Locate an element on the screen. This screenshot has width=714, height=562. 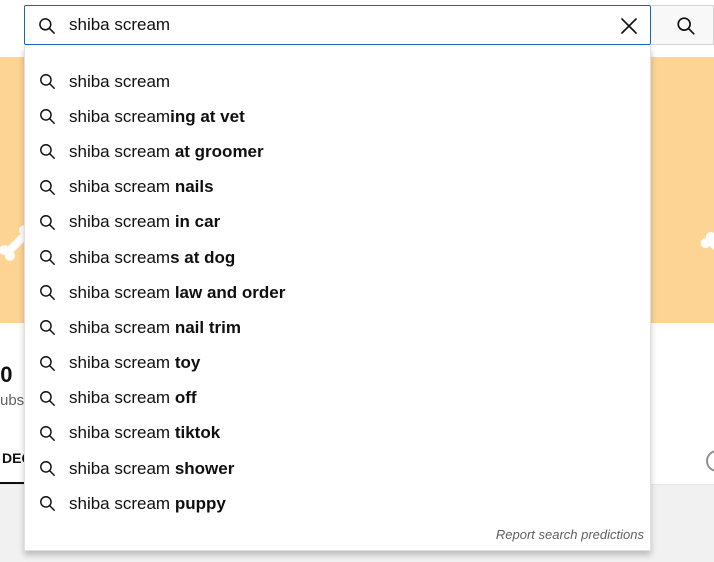
suggestion-text: shiba scream off is located at coordinates (133, 398).